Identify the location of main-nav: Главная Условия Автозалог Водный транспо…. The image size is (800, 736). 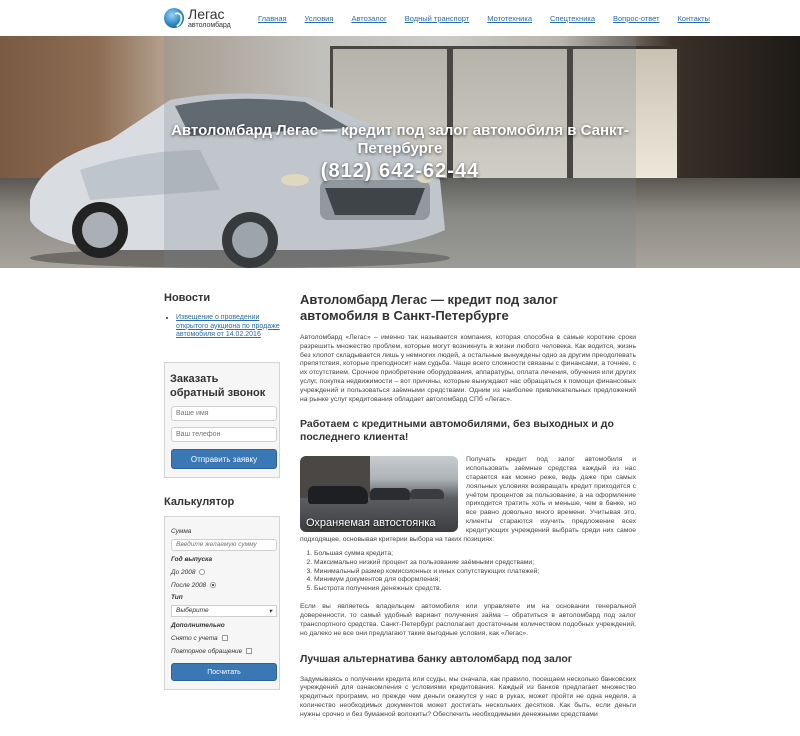
(493, 18).